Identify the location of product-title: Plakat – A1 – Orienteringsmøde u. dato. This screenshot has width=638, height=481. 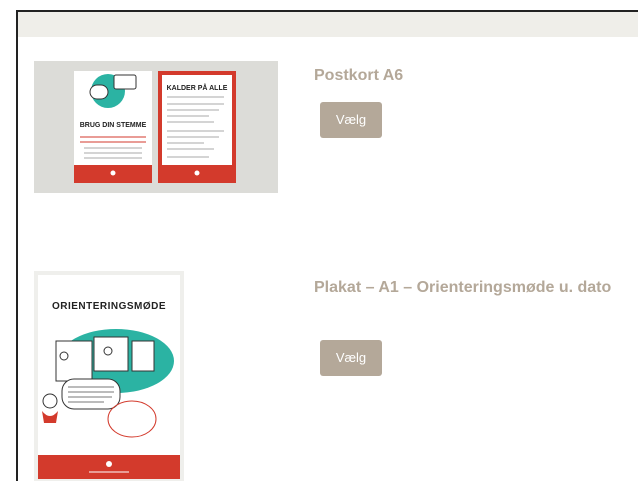
(476, 288).